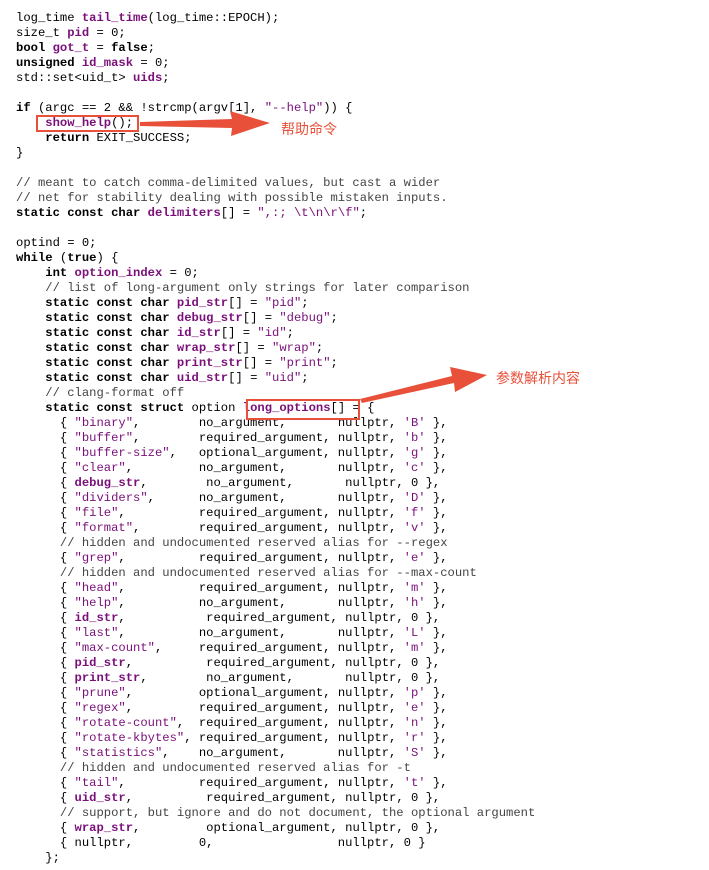 This screenshot has height=870, width=709. Describe the element at coordinates (538, 379) in the screenshot. I see `parse-content-annotation: 参数解析内容` at that location.